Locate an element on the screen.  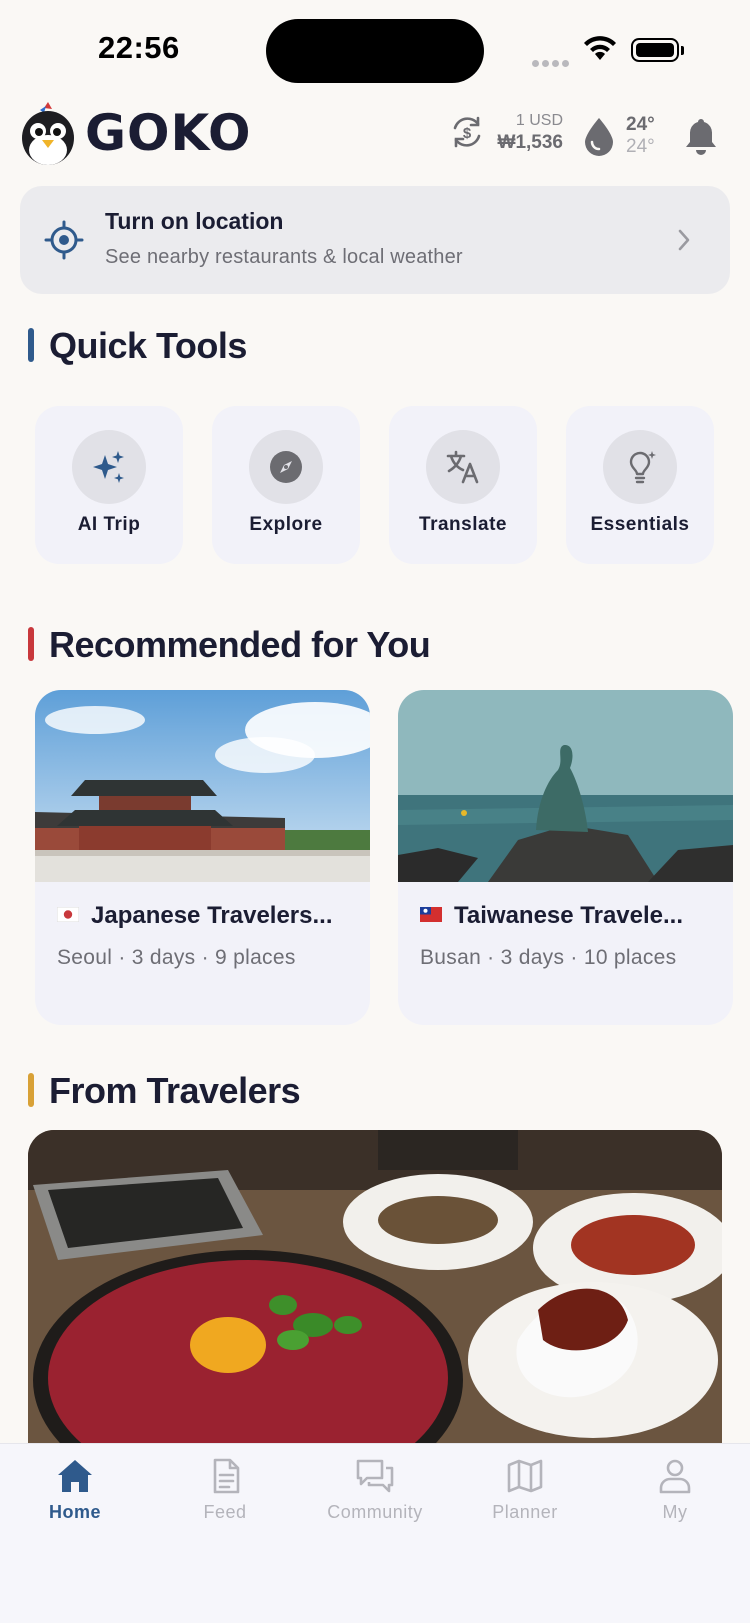
tab-home: Home is located at coordinates (75, 1490).